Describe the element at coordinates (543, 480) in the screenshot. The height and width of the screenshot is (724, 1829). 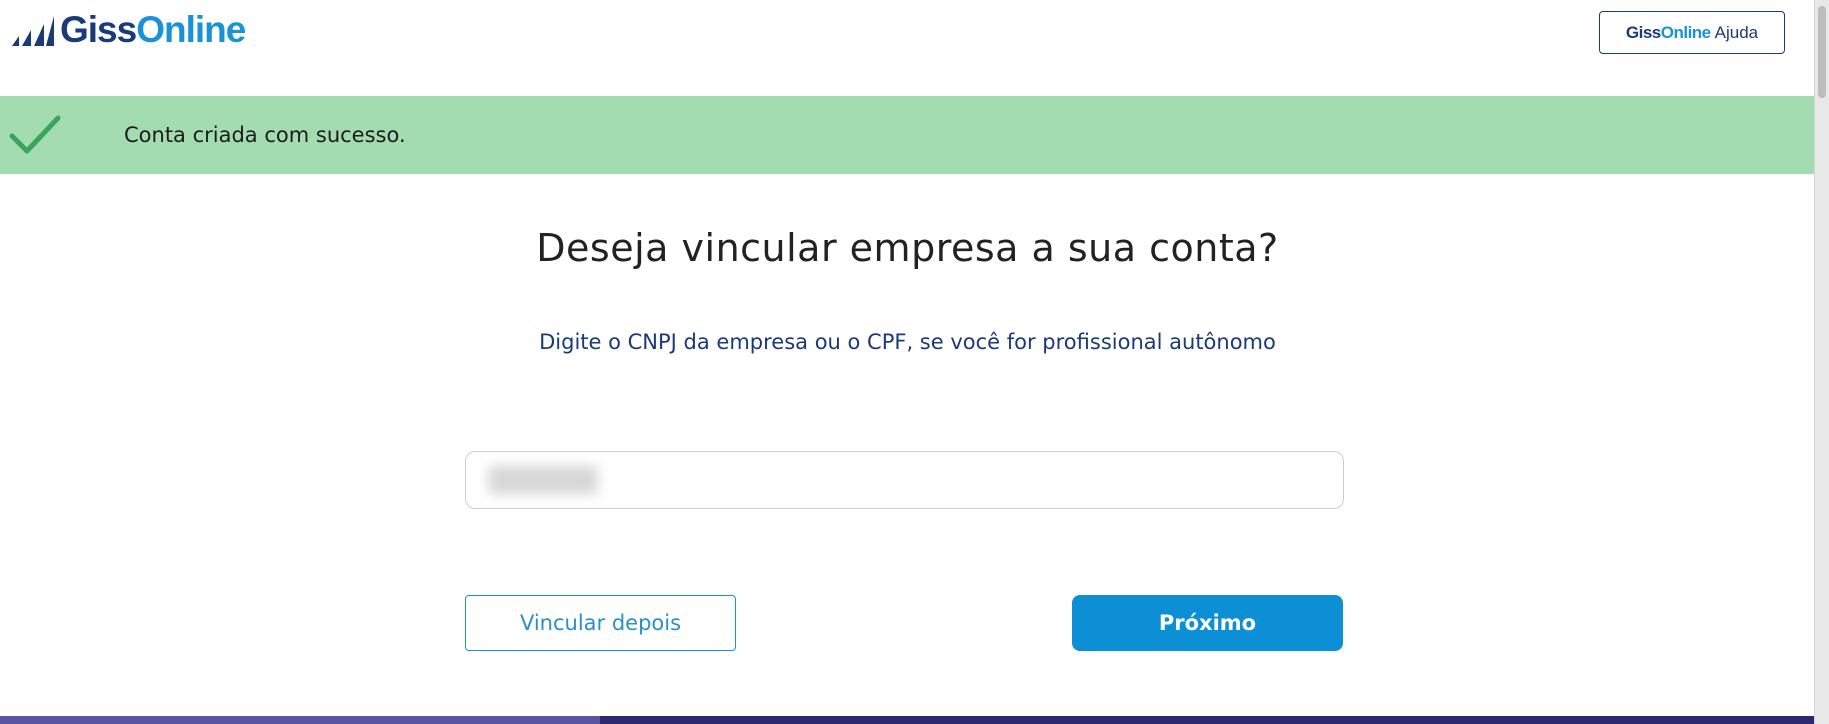
I see `redacted-input-value` at that location.